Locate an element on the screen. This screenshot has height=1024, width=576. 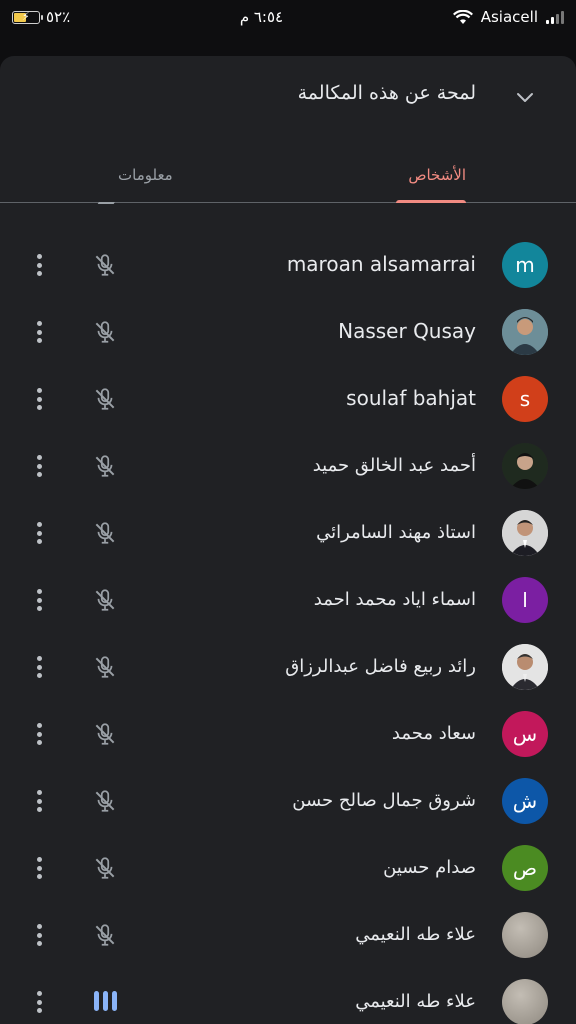
tab-bar: الأشخاص معلومات is located at coordinates (288, 169).